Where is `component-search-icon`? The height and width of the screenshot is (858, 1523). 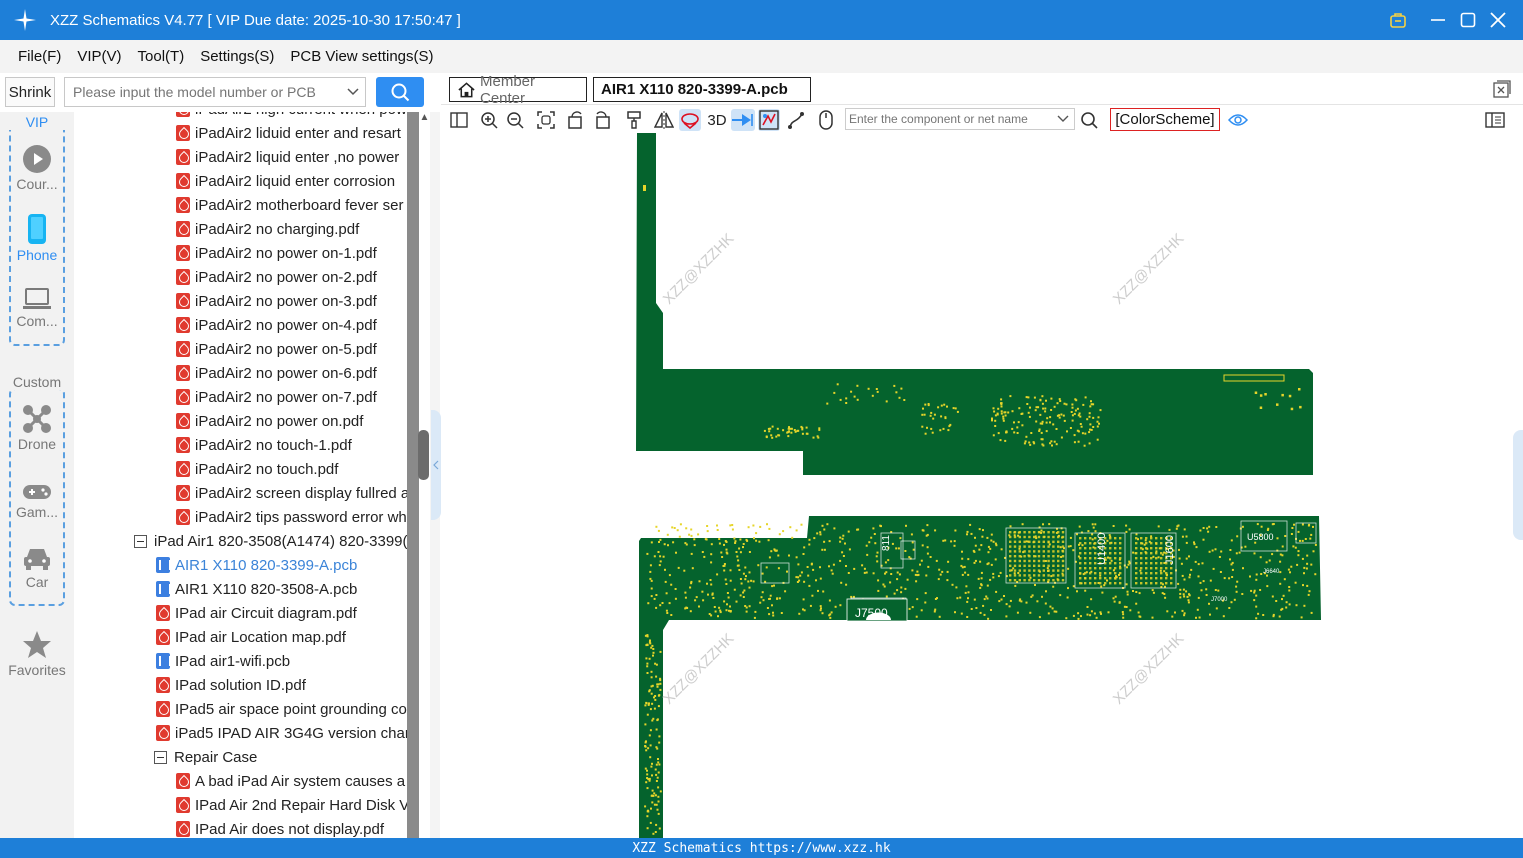 component-search-icon is located at coordinates (1089, 120).